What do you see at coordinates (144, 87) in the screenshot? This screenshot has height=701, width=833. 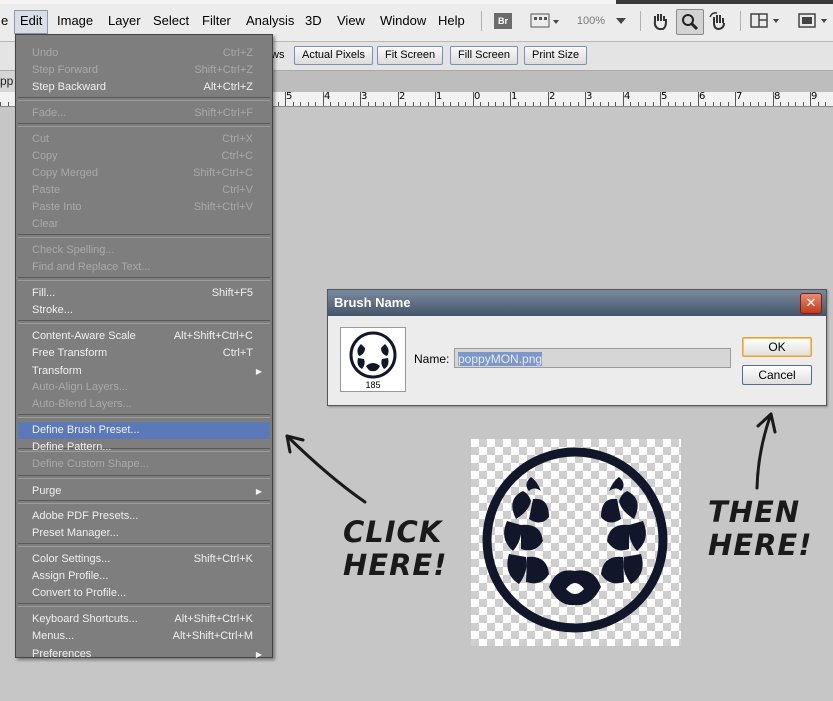 I see `menu-item-step-backward: Step Backward Alt+Ctrl+Z` at bounding box center [144, 87].